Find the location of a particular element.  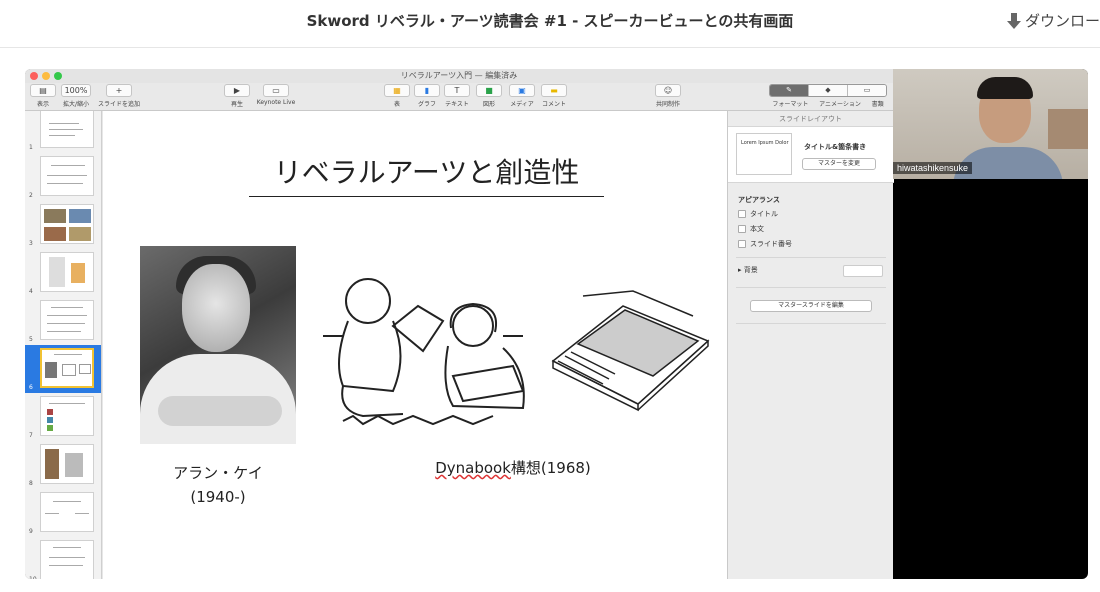

text-icon: T is located at coordinates (457, 90).